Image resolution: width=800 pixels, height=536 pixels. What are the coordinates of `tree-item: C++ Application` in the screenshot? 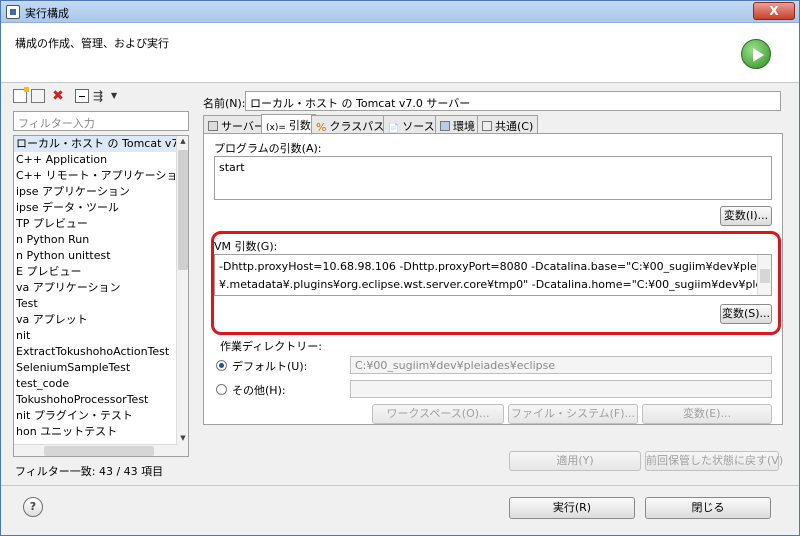 It's located at (96, 160).